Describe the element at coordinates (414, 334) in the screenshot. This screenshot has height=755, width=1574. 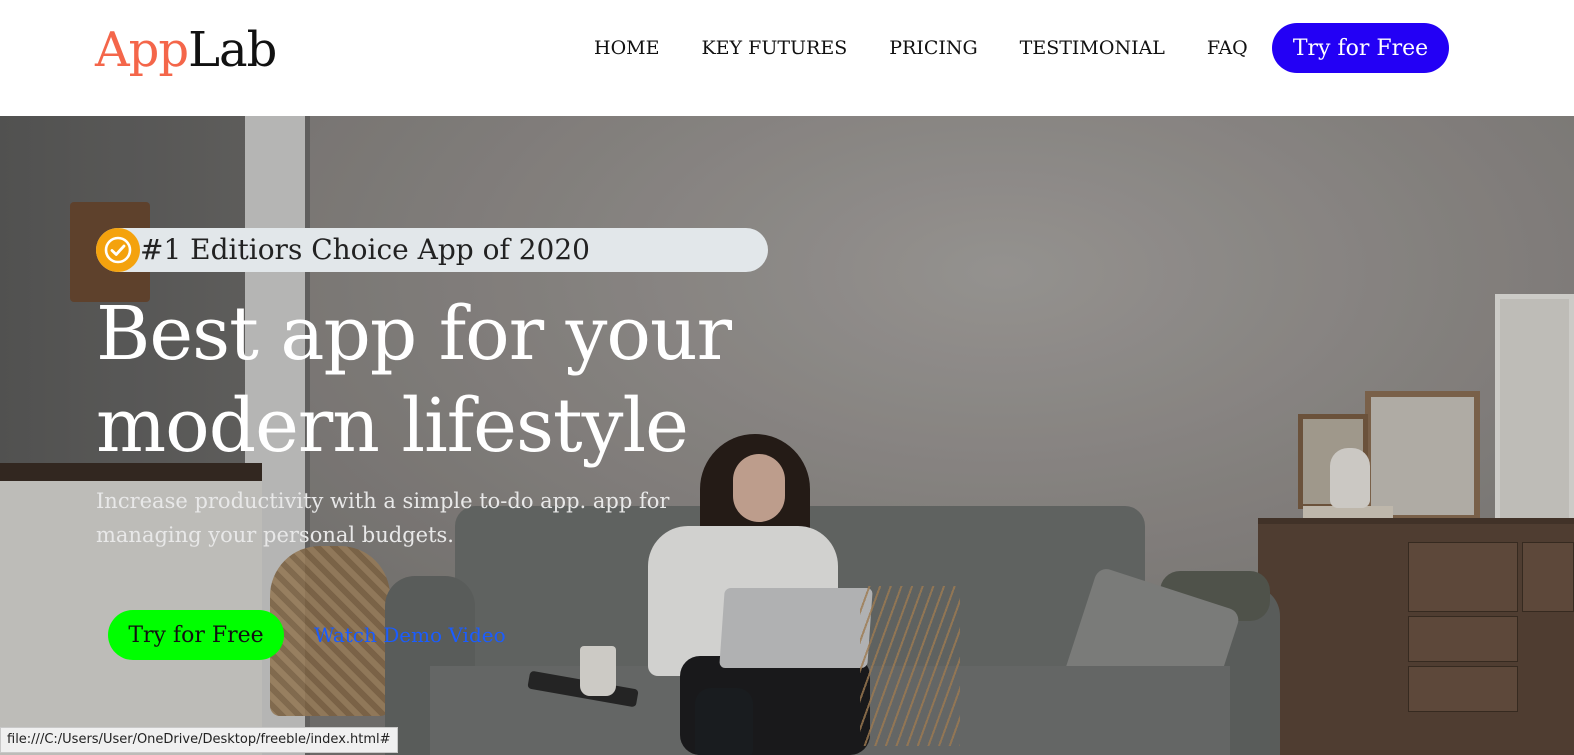
I see `hero-title-line-1: Best app for your` at that location.